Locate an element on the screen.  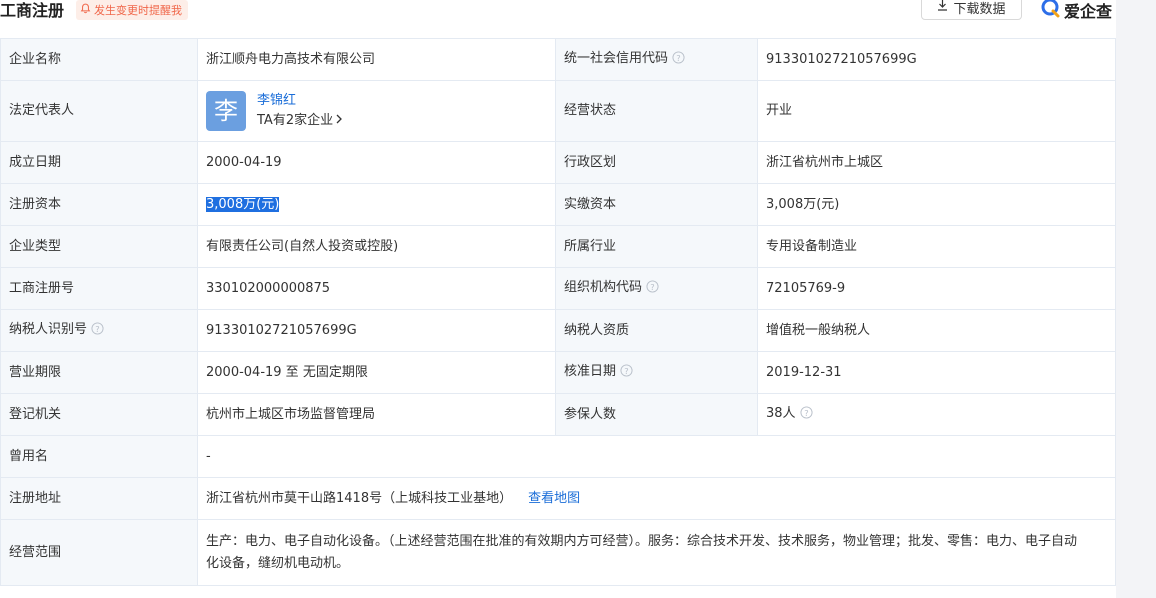
table-row: 登记机关 杭州市上城区市场监督管理局 参保人数 38人? is located at coordinates (558, 414).